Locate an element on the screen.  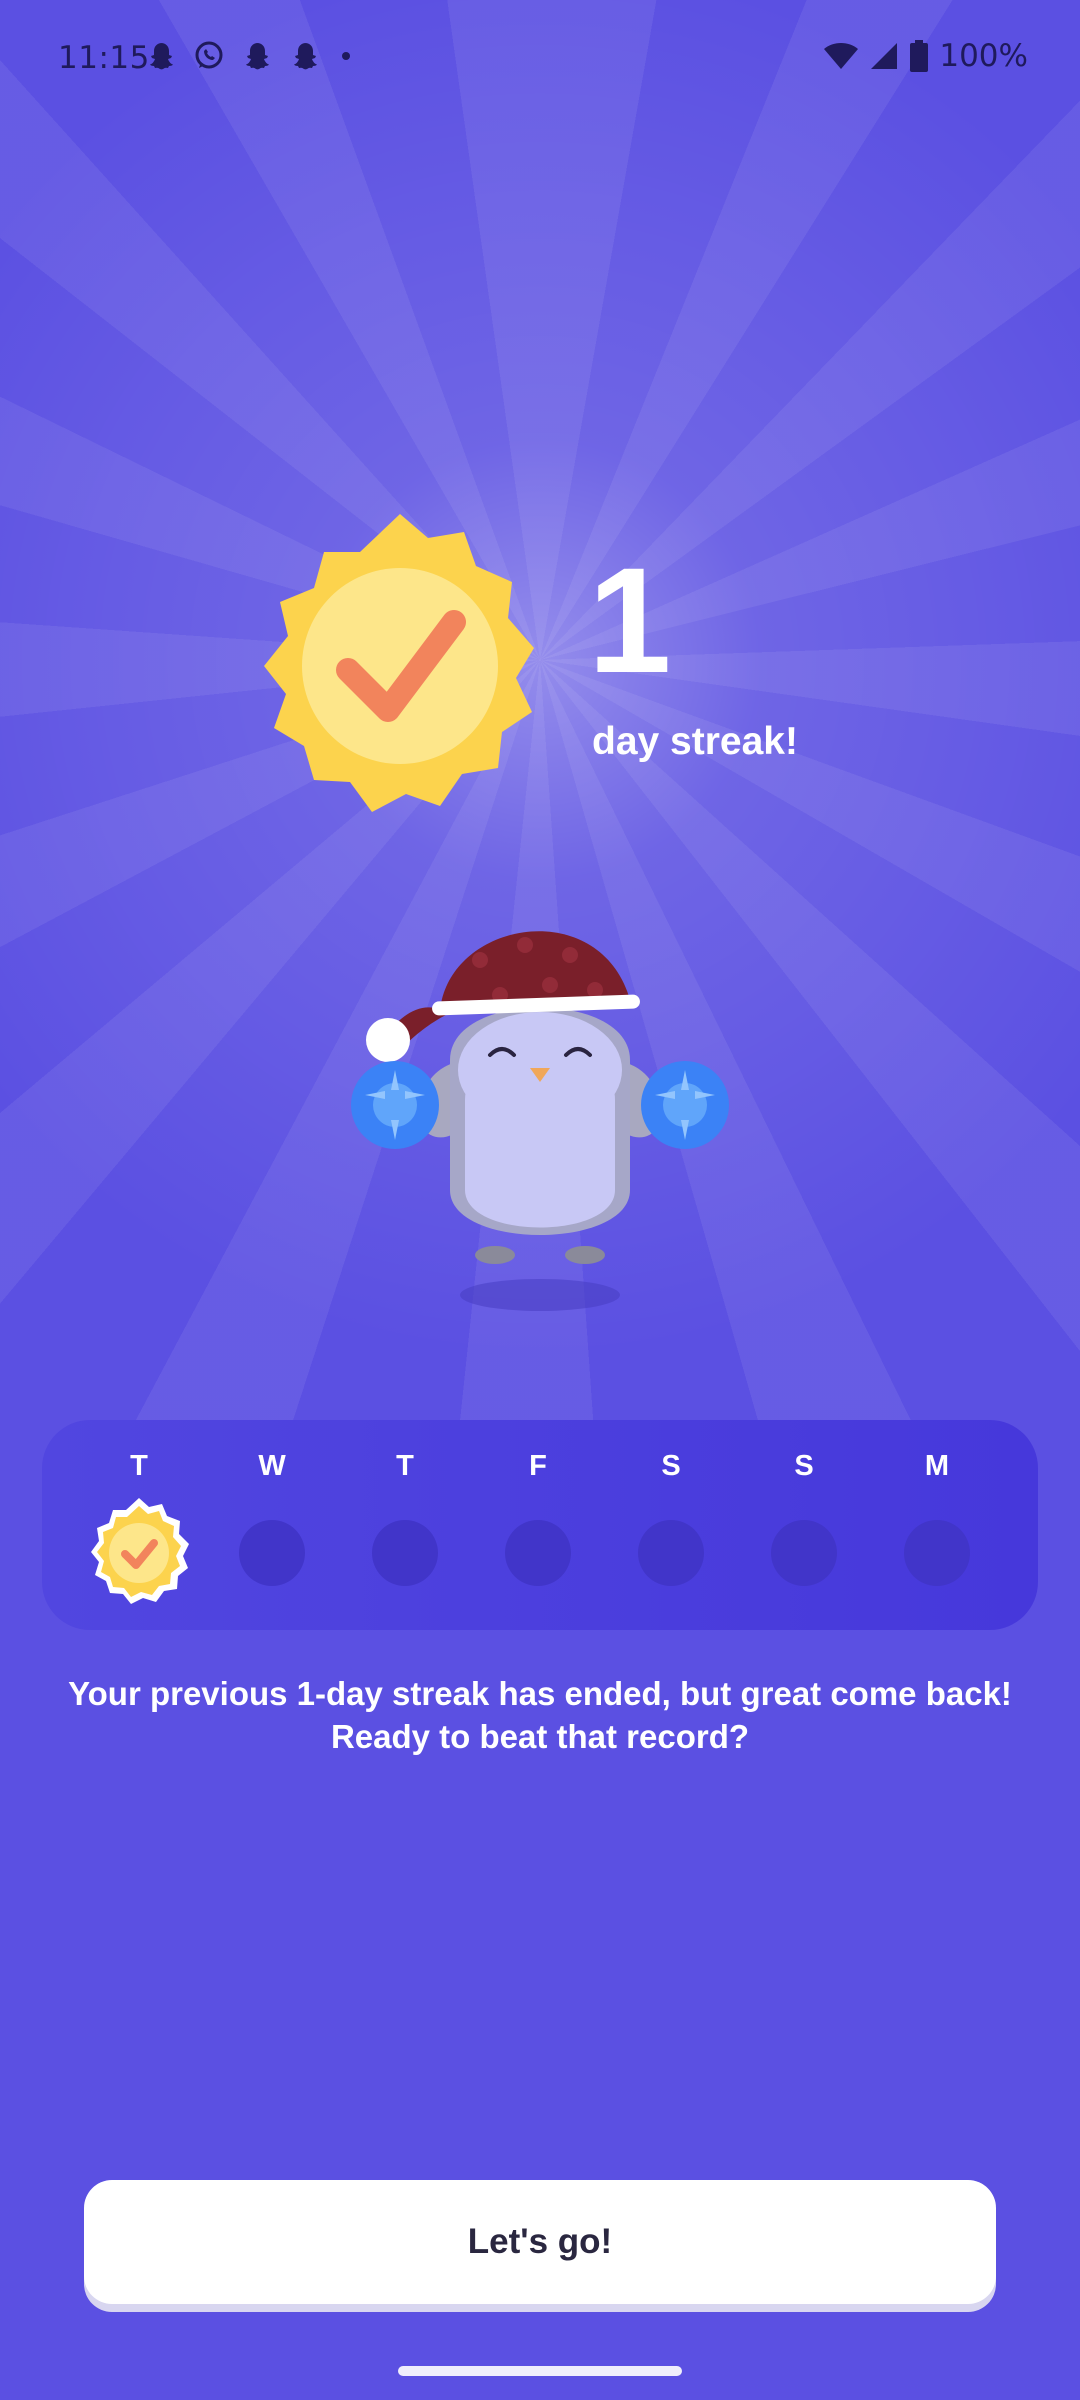
week-streak-tracker: T W T F S S M is located at coordinates (540, 1525).